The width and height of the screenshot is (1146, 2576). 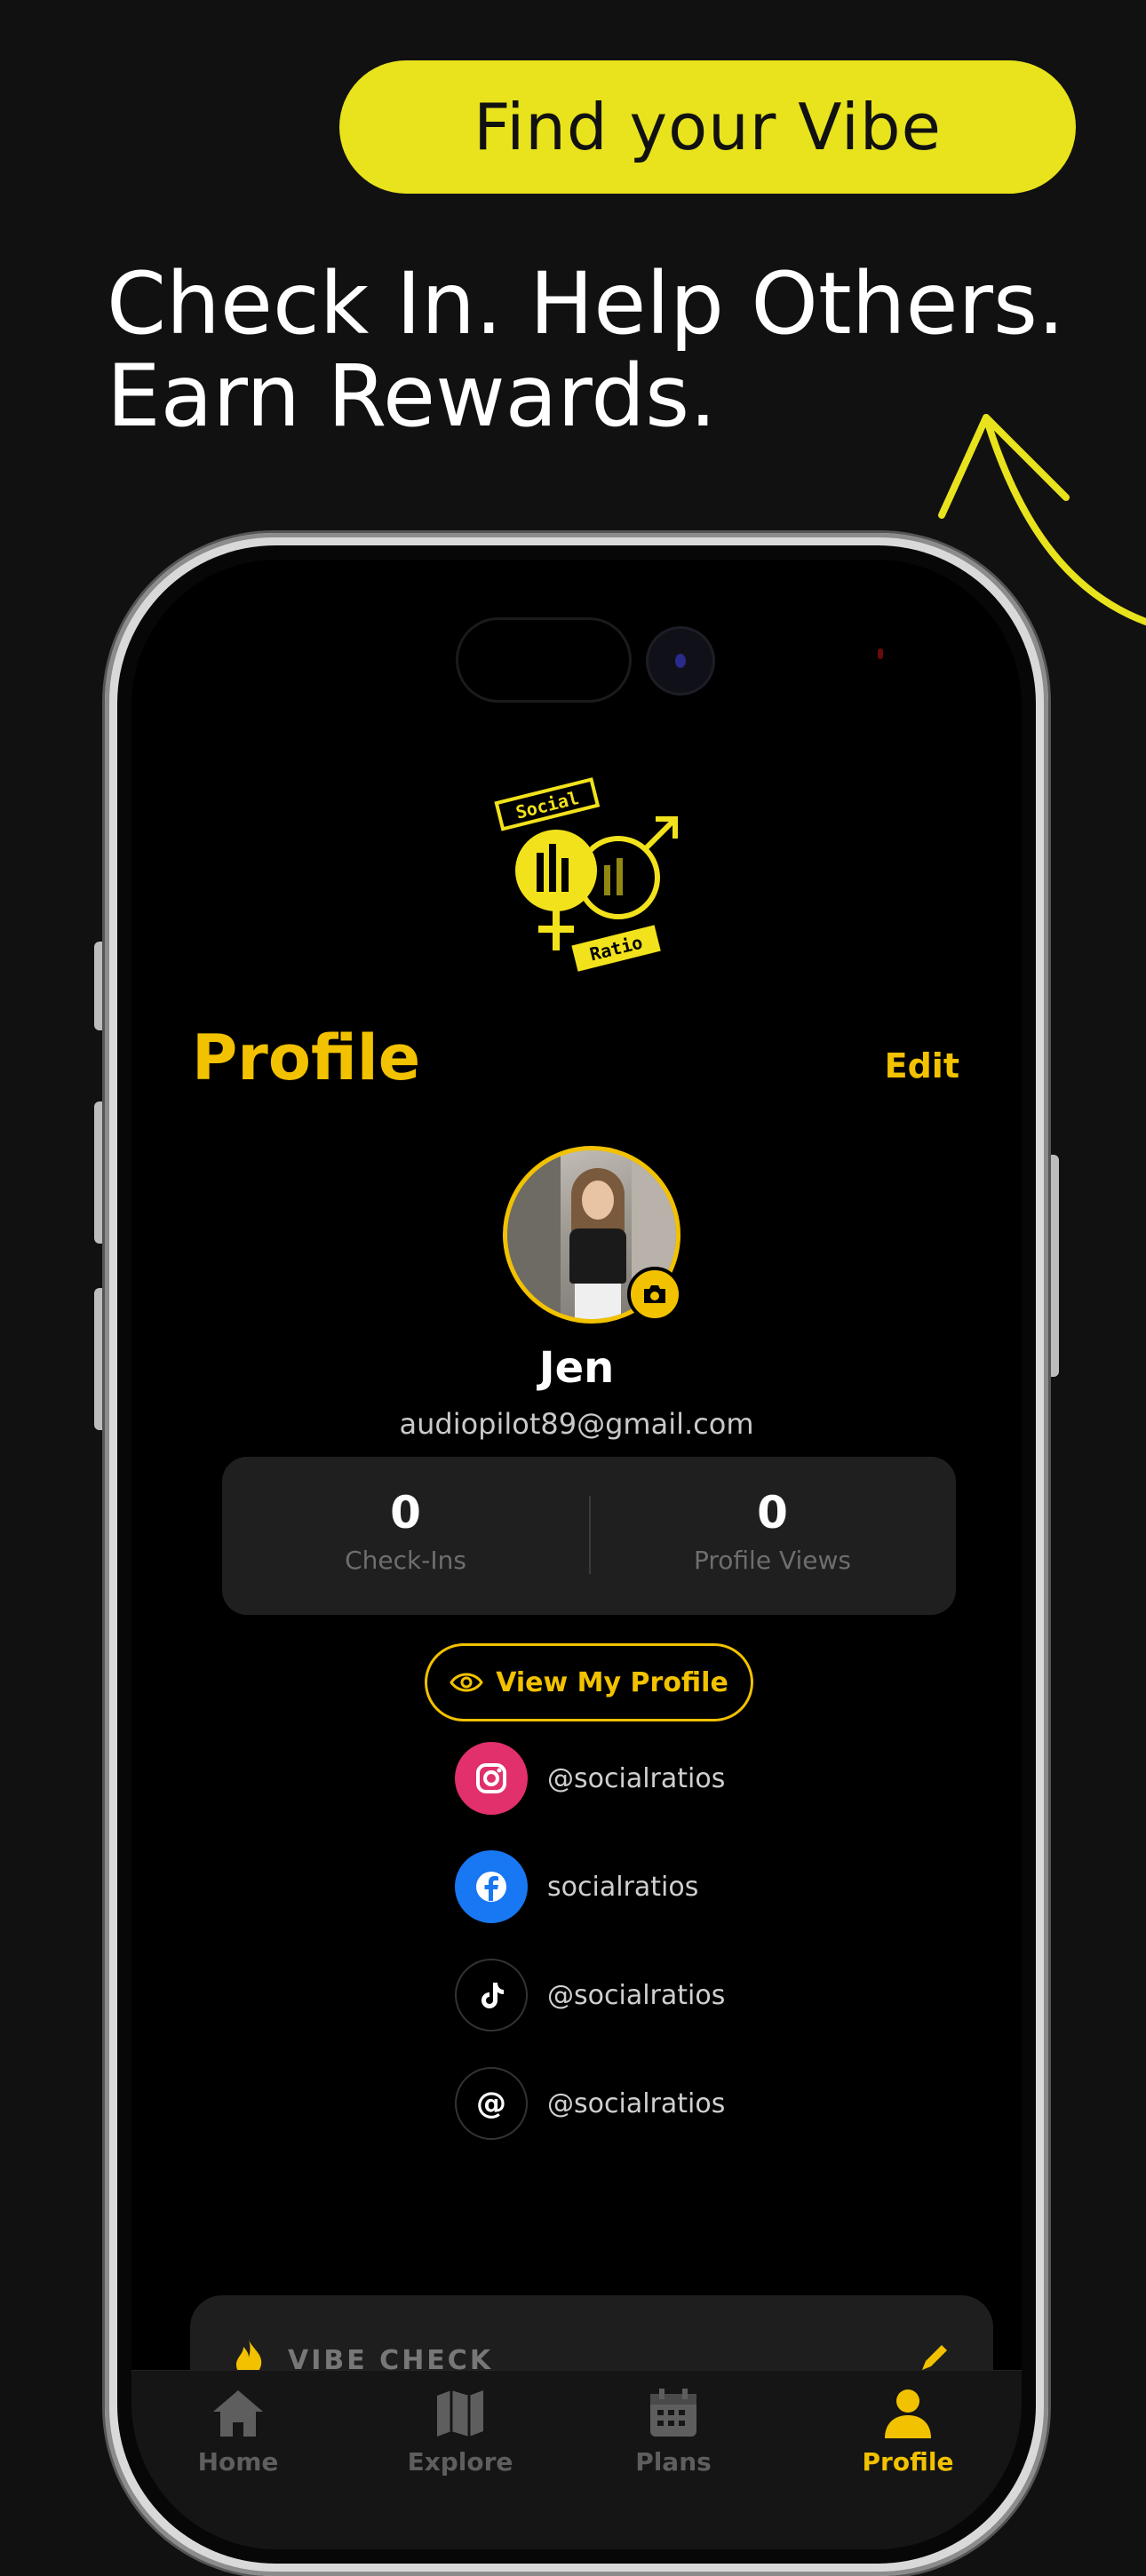 What do you see at coordinates (576, 1368) in the screenshot?
I see `user-name: Jen` at bounding box center [576, 1368].